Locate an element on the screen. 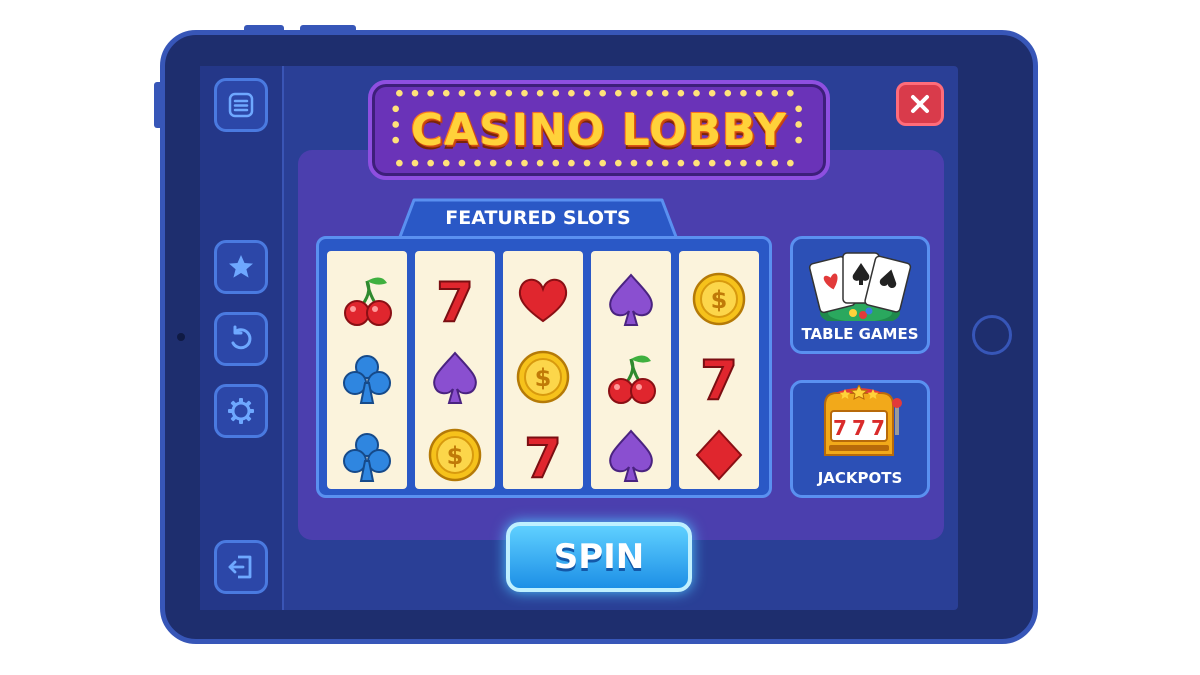 The image size is (1200, 675). star-icon is located at coordinates (241, 266).